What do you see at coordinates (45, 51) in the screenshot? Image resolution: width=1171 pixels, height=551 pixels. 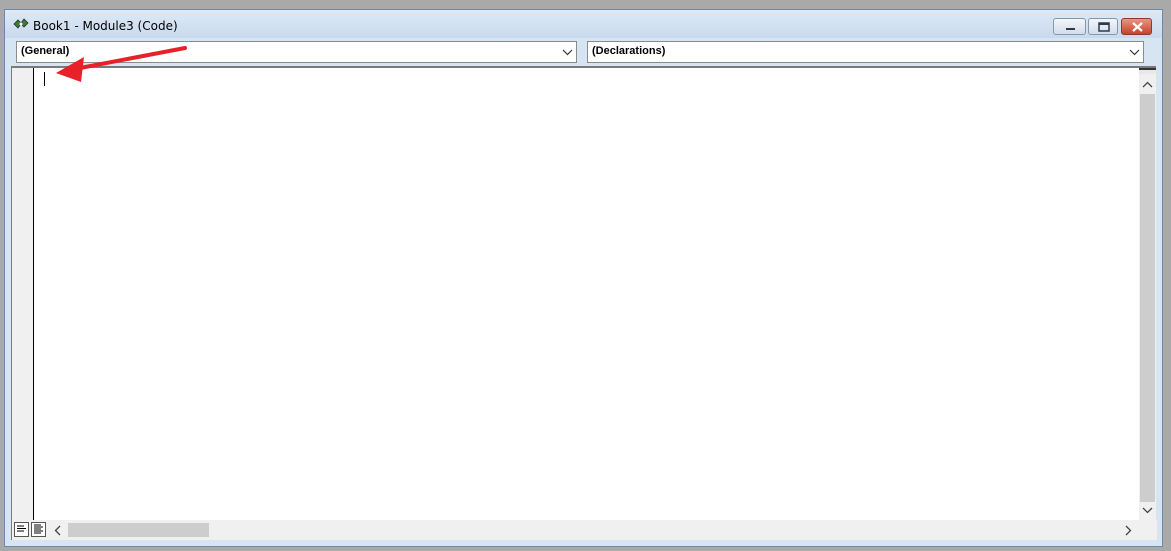 I see `object-dropdown-value: (General)` at bounding box center [45, 51].